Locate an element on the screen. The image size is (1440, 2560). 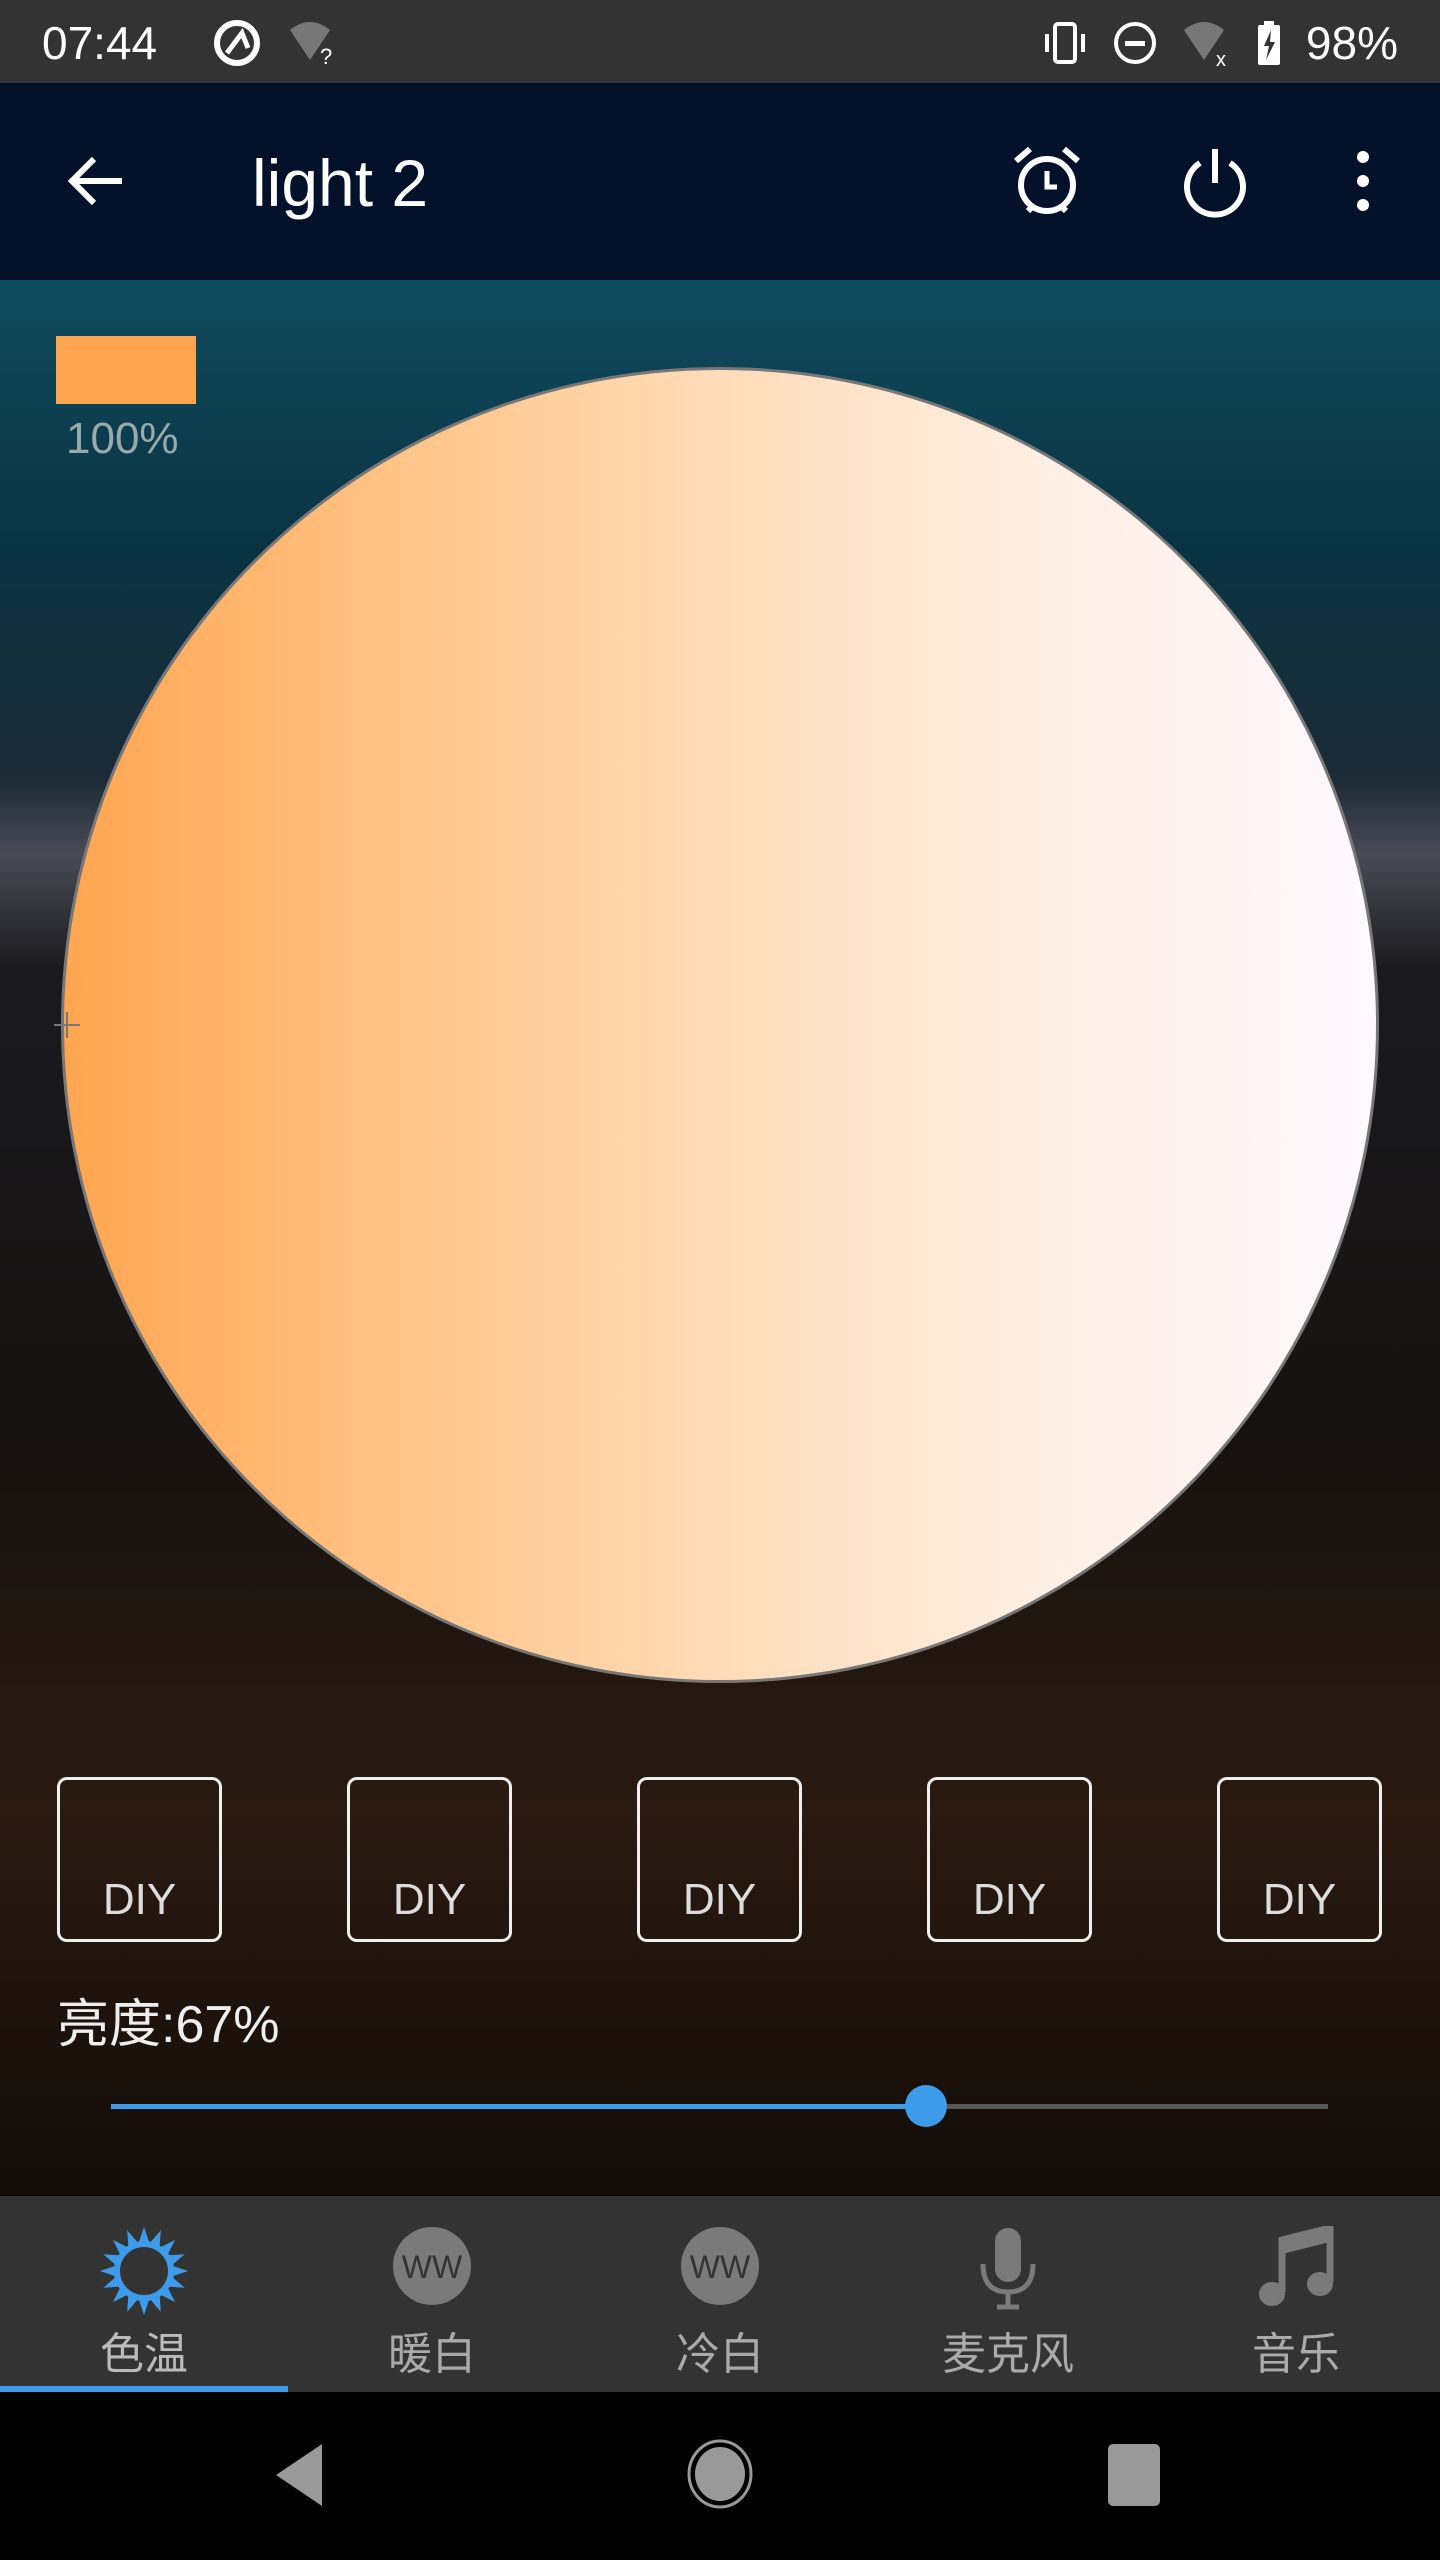
diy-button-3: DIY is located at coordinates (719, 1859).